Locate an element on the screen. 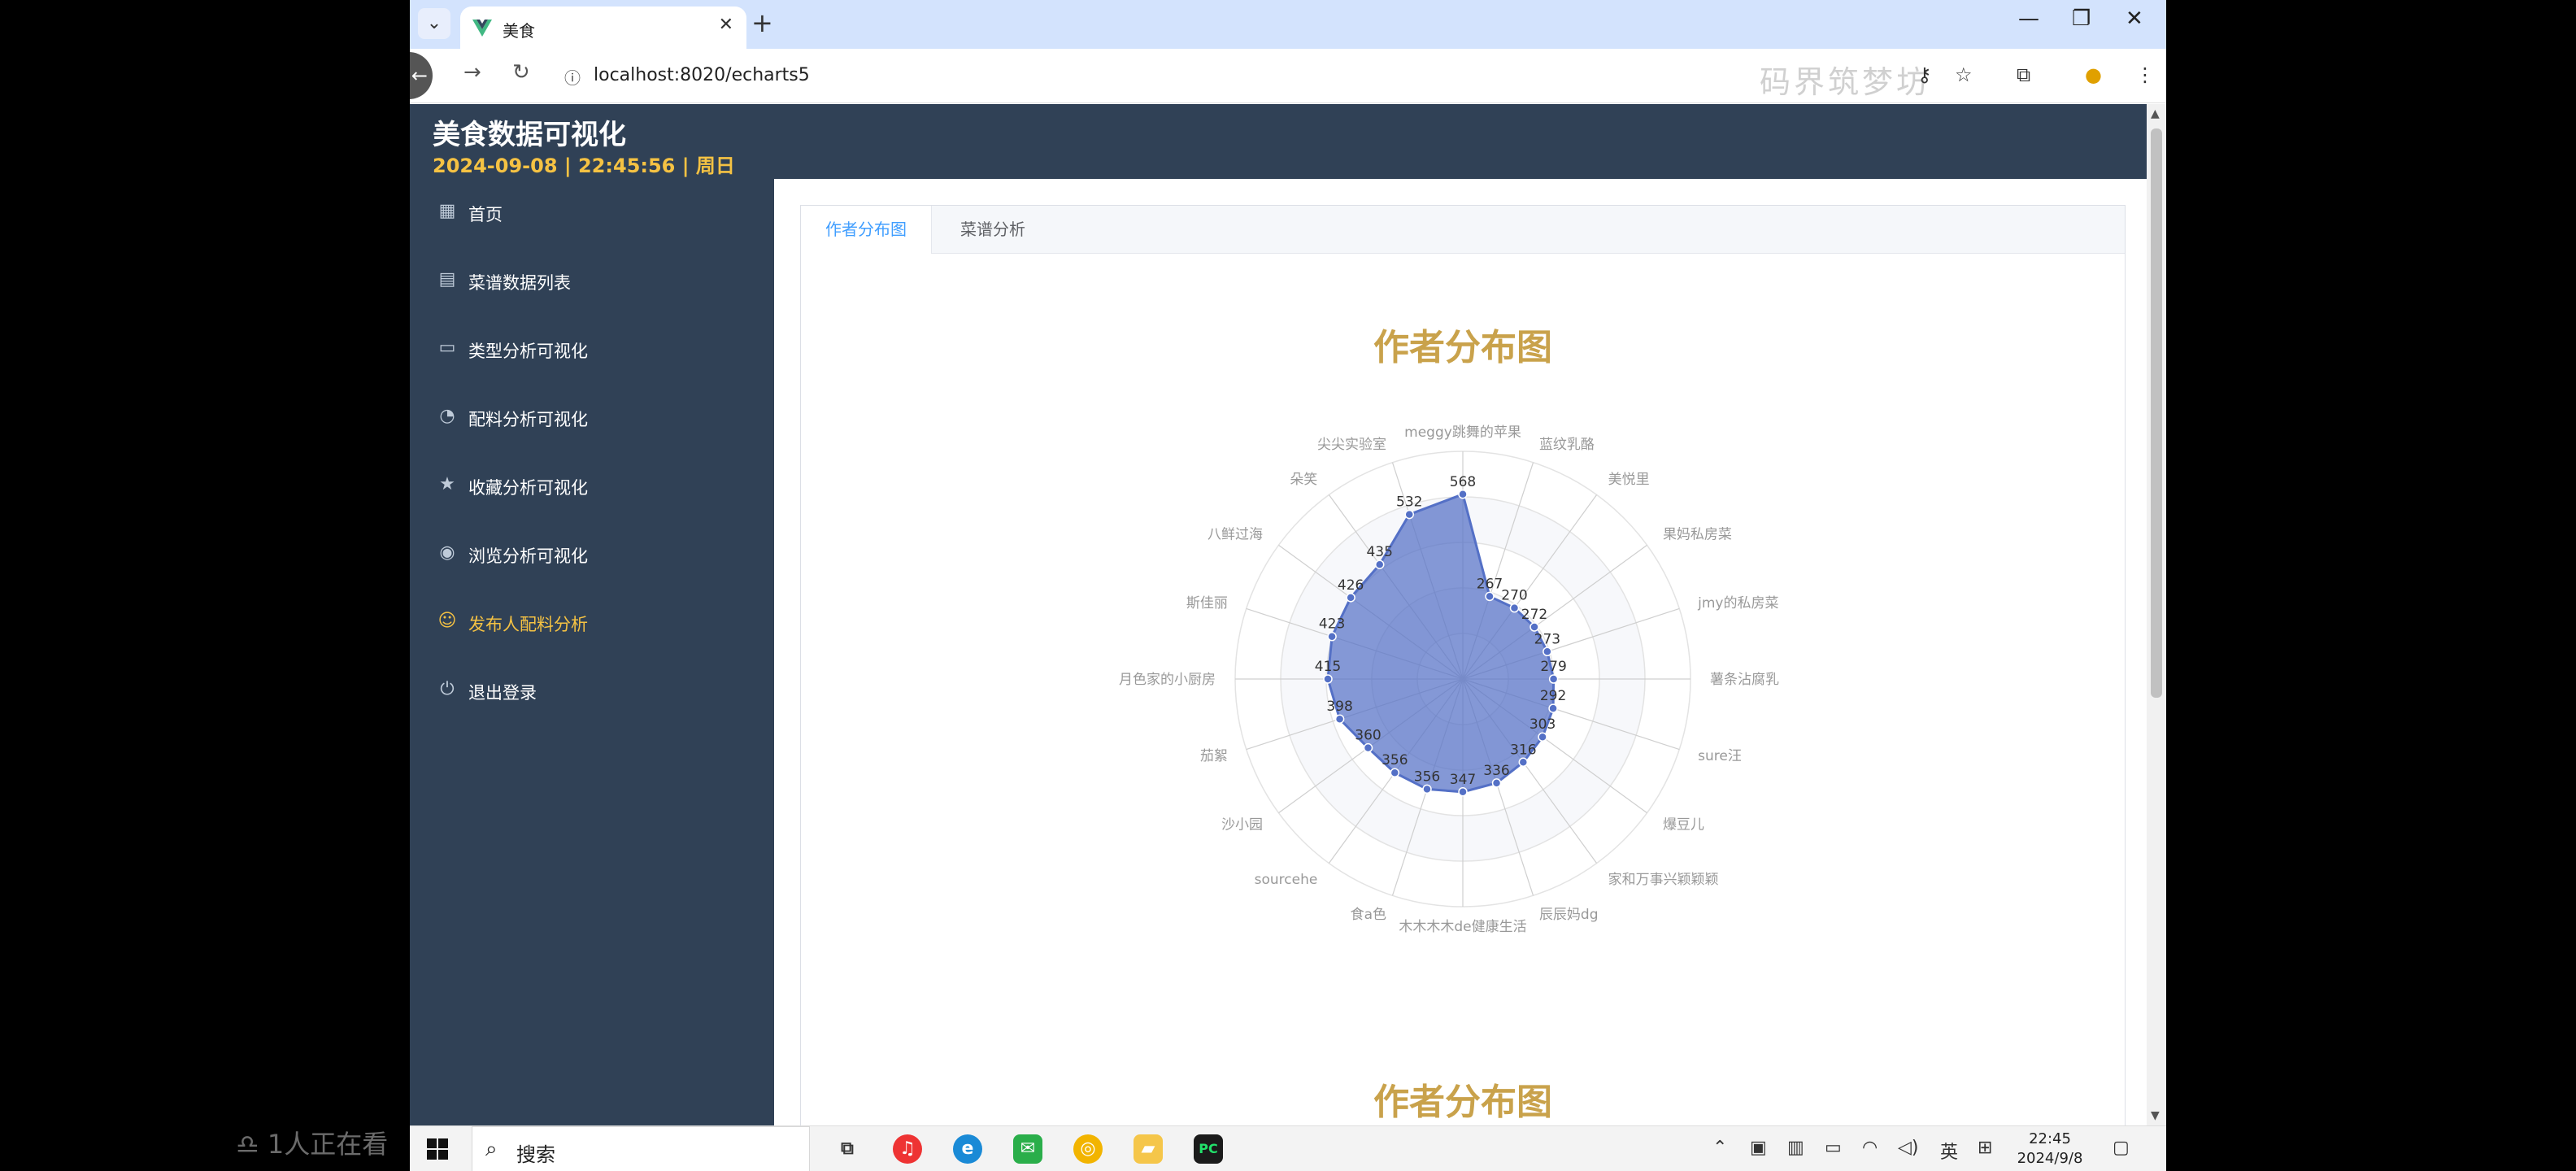 This screenshot has height=1171, width=2576. radar-indicator-label: 美悦里 is located at coordinates (1629, 480).